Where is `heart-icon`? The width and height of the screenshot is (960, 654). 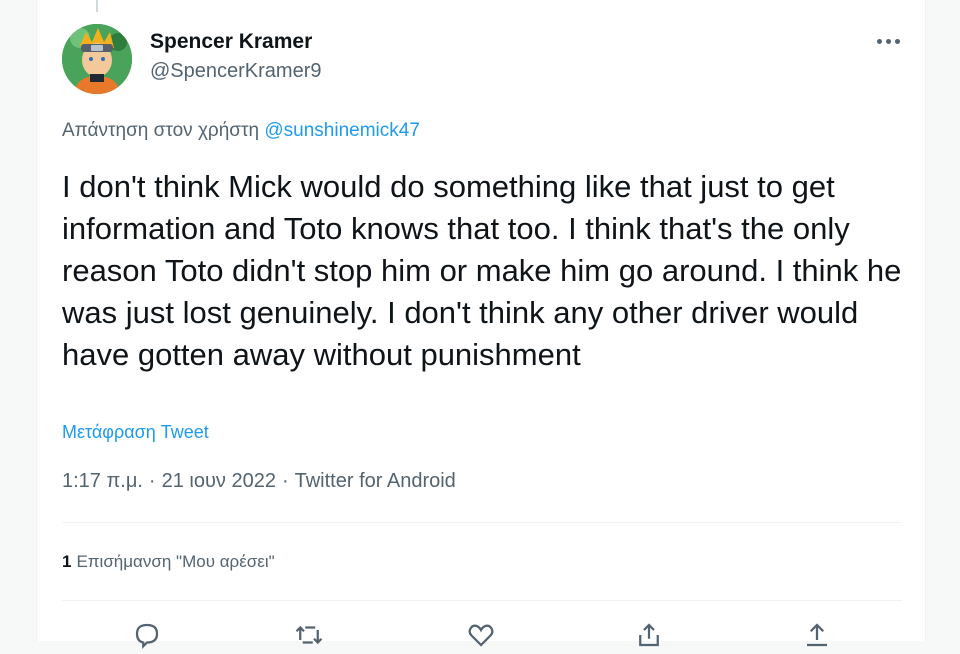 heart-icon is located at coordinates (481, 635).